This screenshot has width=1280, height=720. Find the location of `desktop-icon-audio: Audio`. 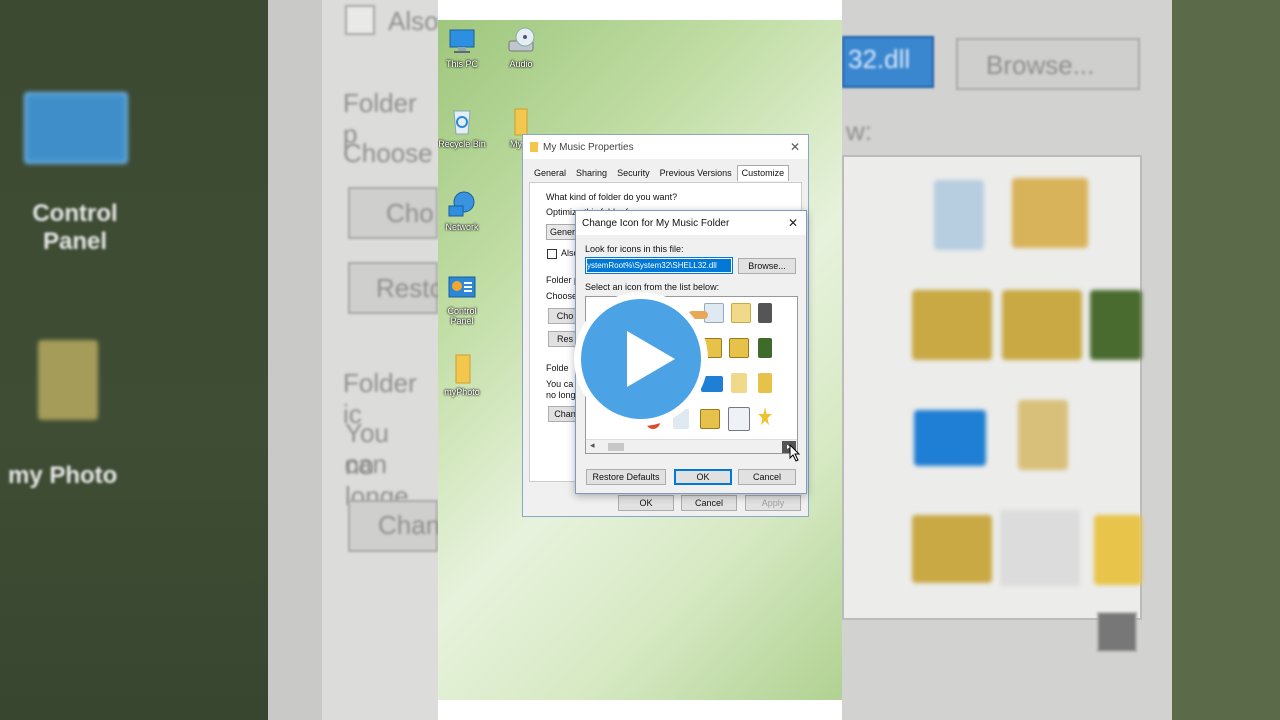

desktop-icon-audio: Audio is located at coordinates (521, 47).